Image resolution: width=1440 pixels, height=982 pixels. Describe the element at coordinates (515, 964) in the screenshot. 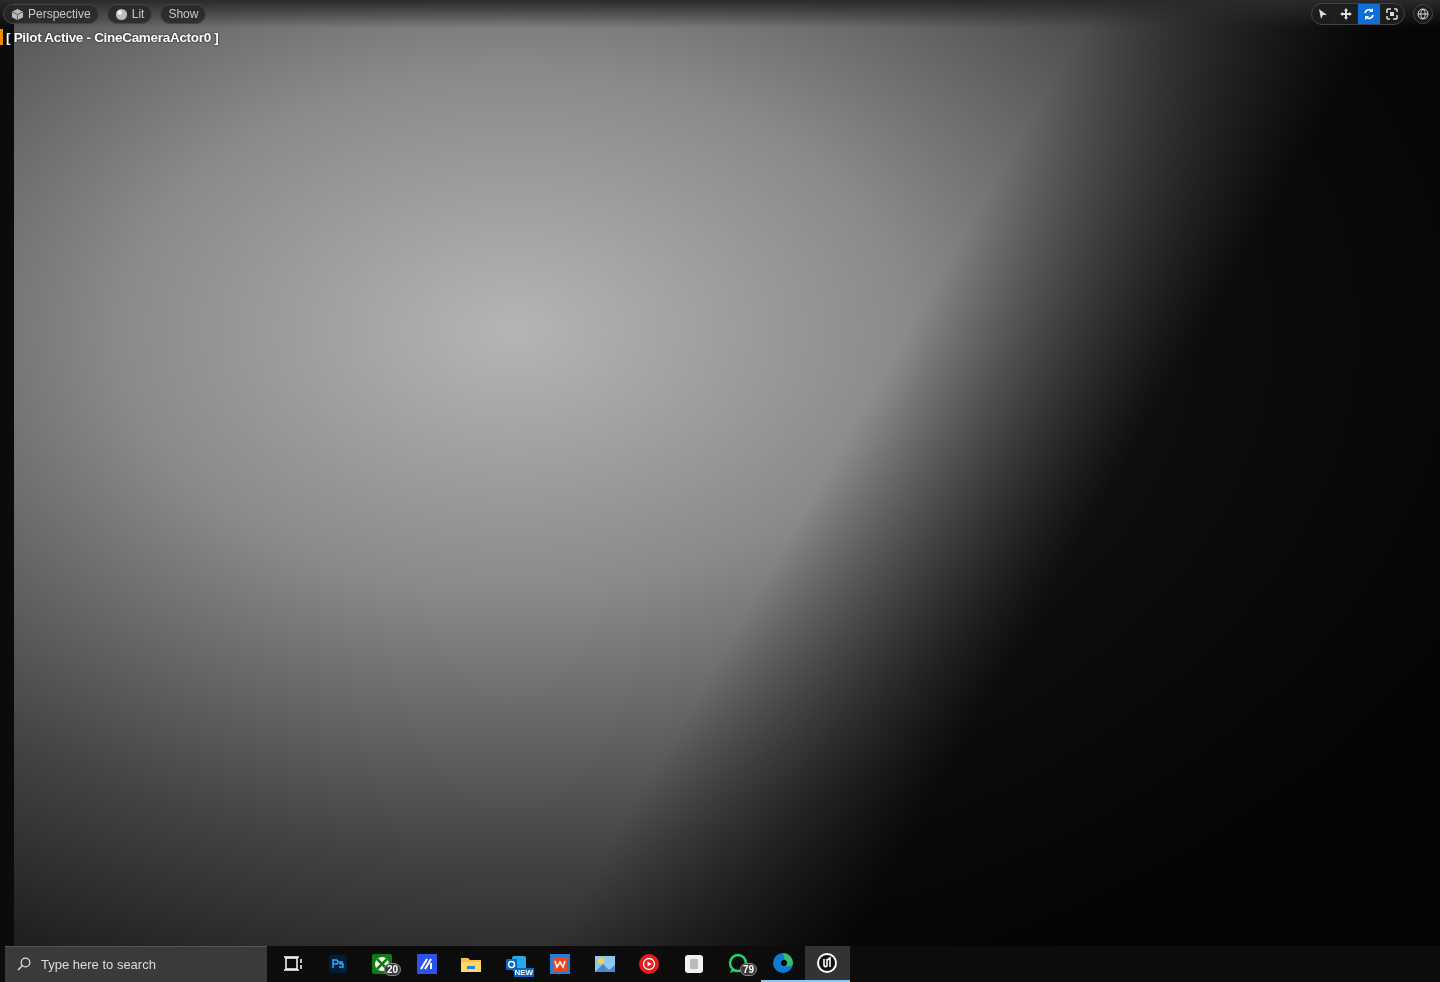

I see `taskbar-app-button: NEW` at that location.